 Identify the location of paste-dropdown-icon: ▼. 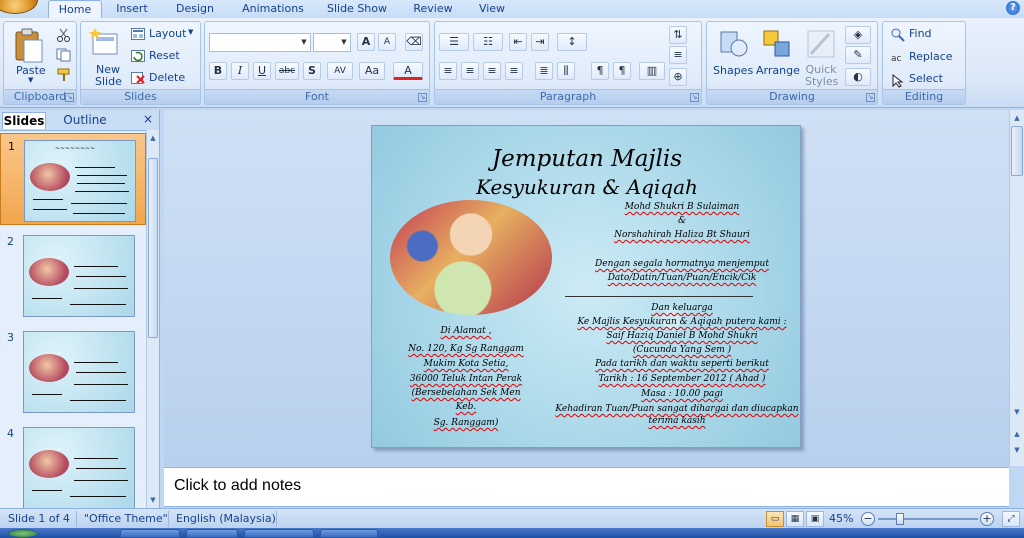
(30, 80).